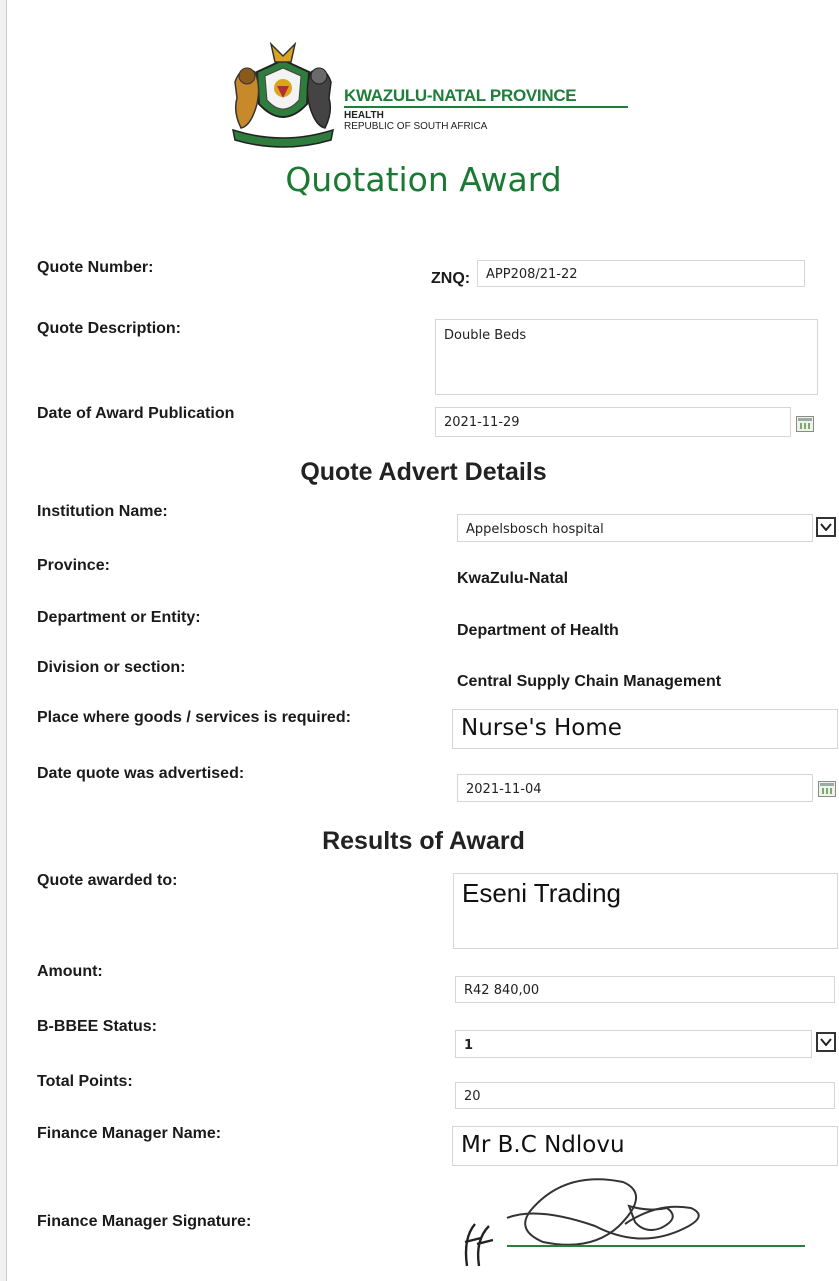 The image size is (839, 1281). What do you see at coordinates (109, 328) in the screenshot?
I see `quote-description-label: Quote Description:` at bounding box center [109, 328].